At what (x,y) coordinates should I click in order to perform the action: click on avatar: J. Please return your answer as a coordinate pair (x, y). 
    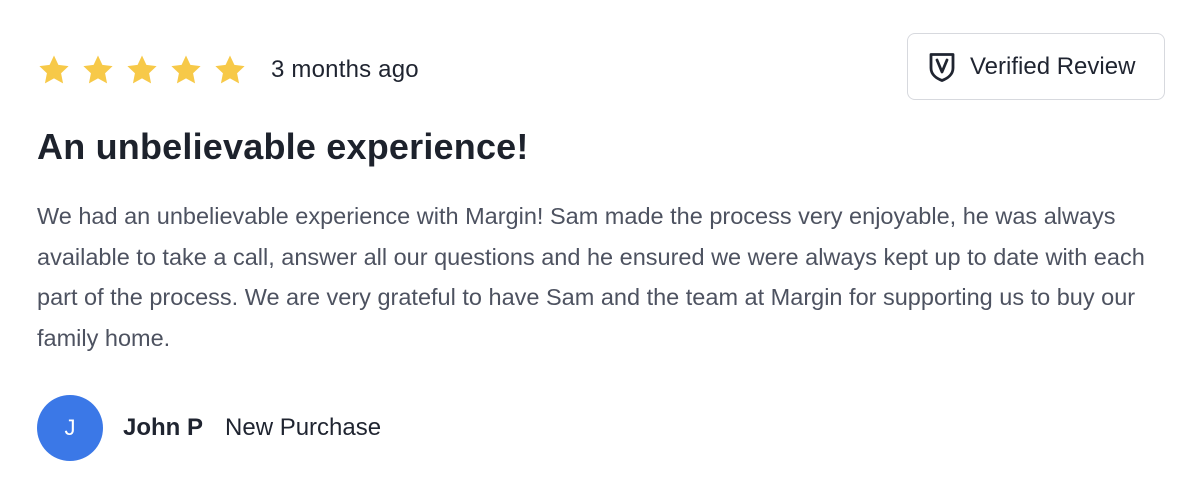
    Looking at the image, I should click on (70, 428).